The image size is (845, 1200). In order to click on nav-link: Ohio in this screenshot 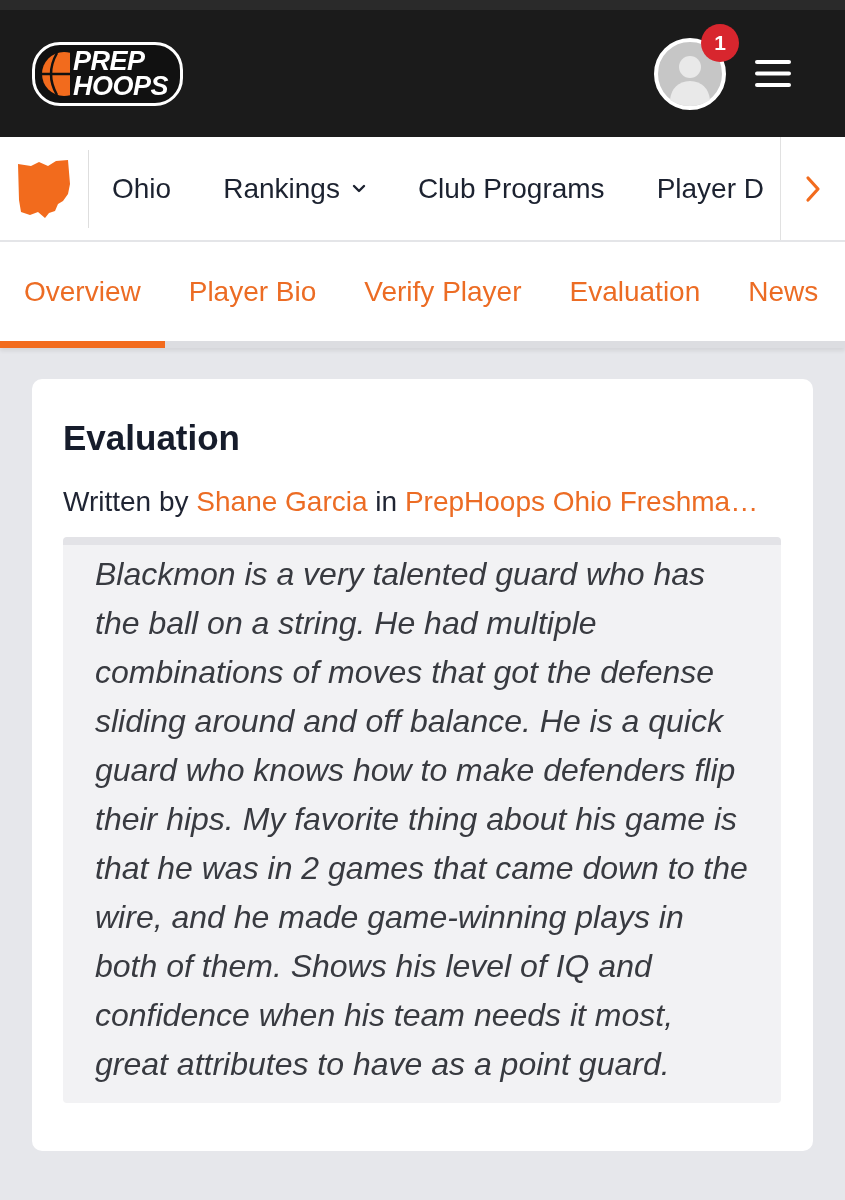, I will do `click(142, 188)`.